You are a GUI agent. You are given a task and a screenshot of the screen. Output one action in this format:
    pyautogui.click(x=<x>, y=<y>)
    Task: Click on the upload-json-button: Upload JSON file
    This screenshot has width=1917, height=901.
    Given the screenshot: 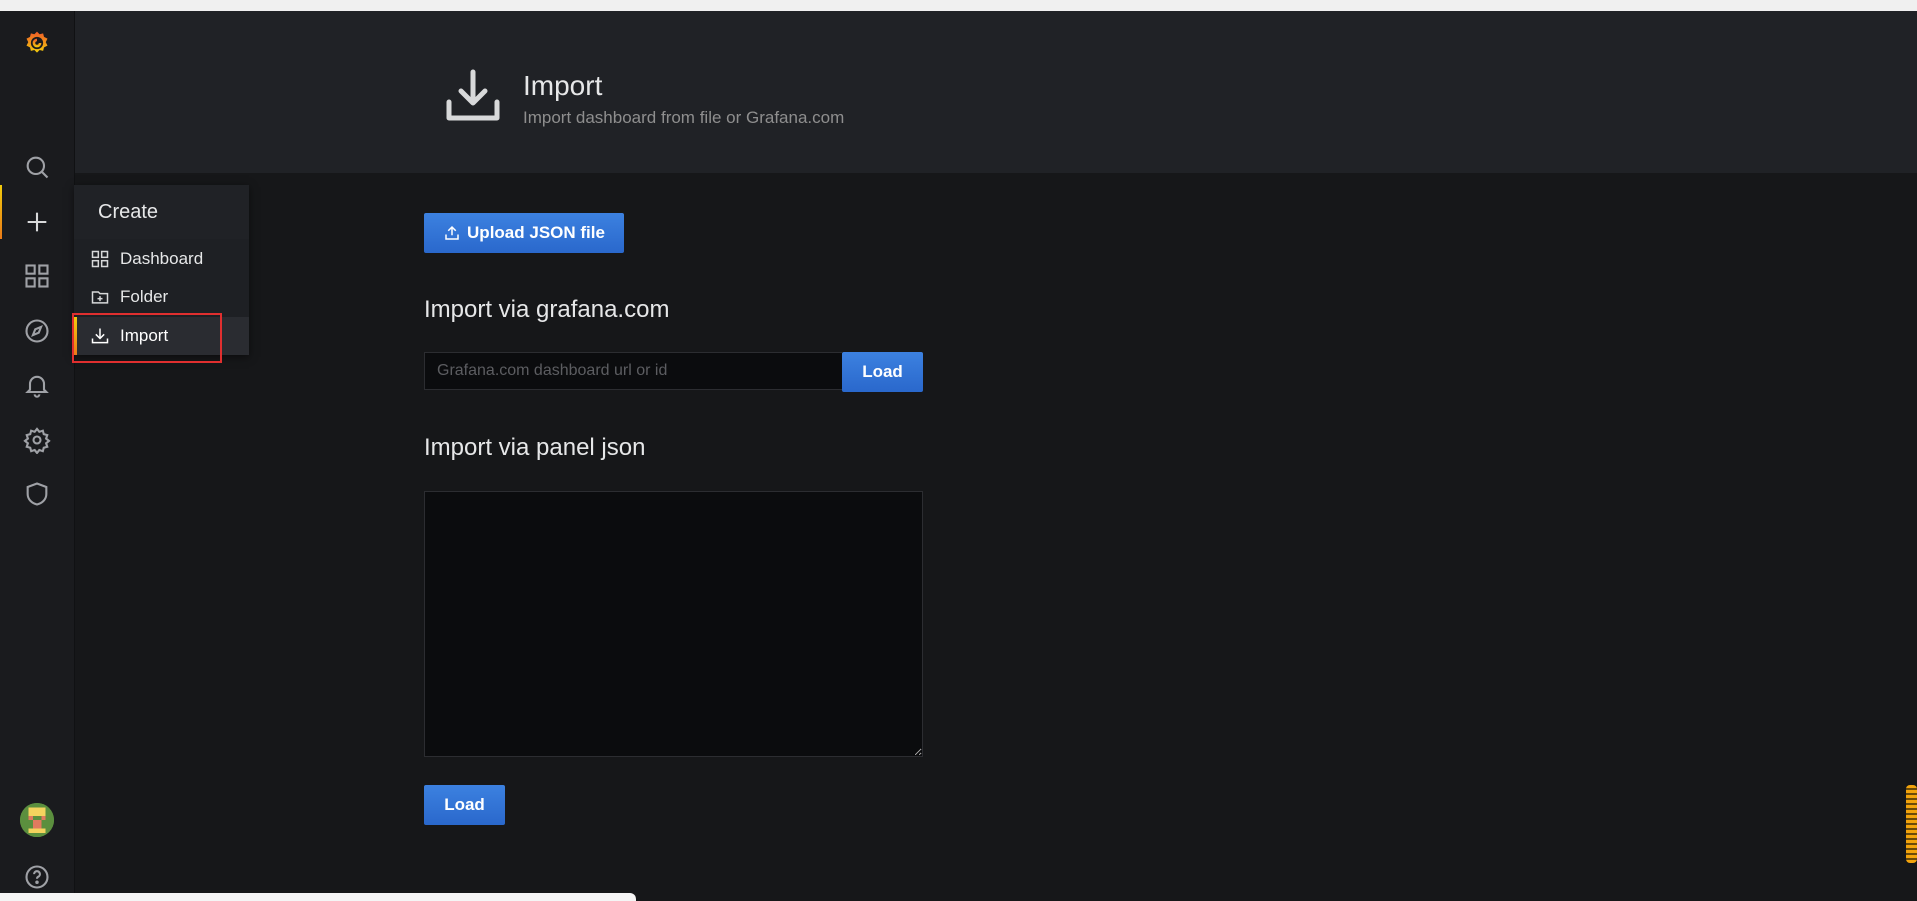 What is the action you would take?
    pyautogui.click(x=524, y=233)
    